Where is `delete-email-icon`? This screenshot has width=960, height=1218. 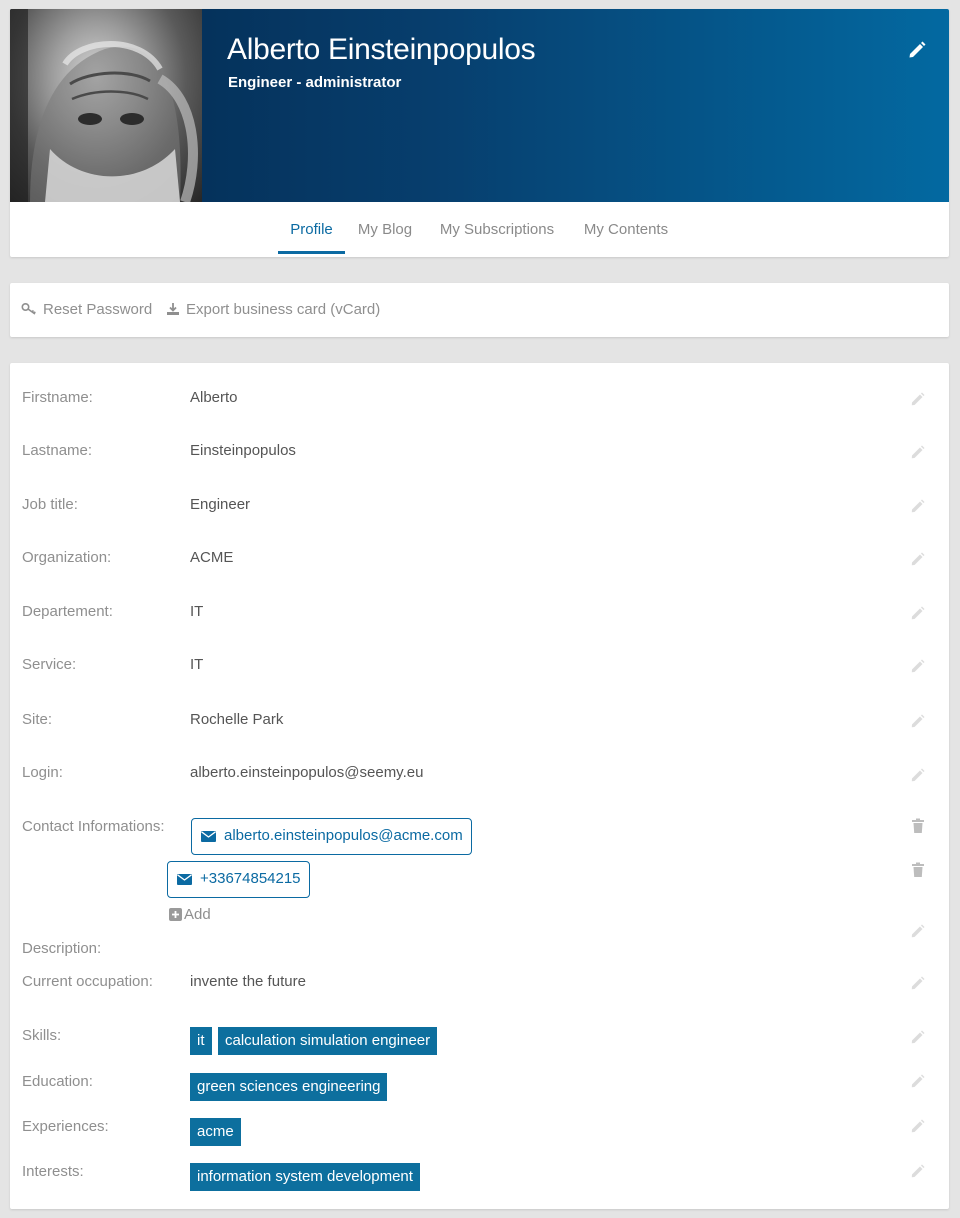
delete-email-icon is located at coordinates (918, 826).